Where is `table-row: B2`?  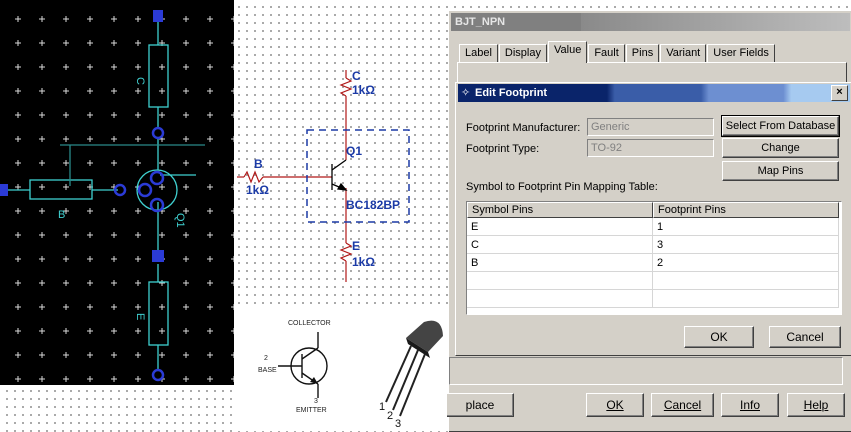
table-row: B2 is located at coordinates (654, 263).